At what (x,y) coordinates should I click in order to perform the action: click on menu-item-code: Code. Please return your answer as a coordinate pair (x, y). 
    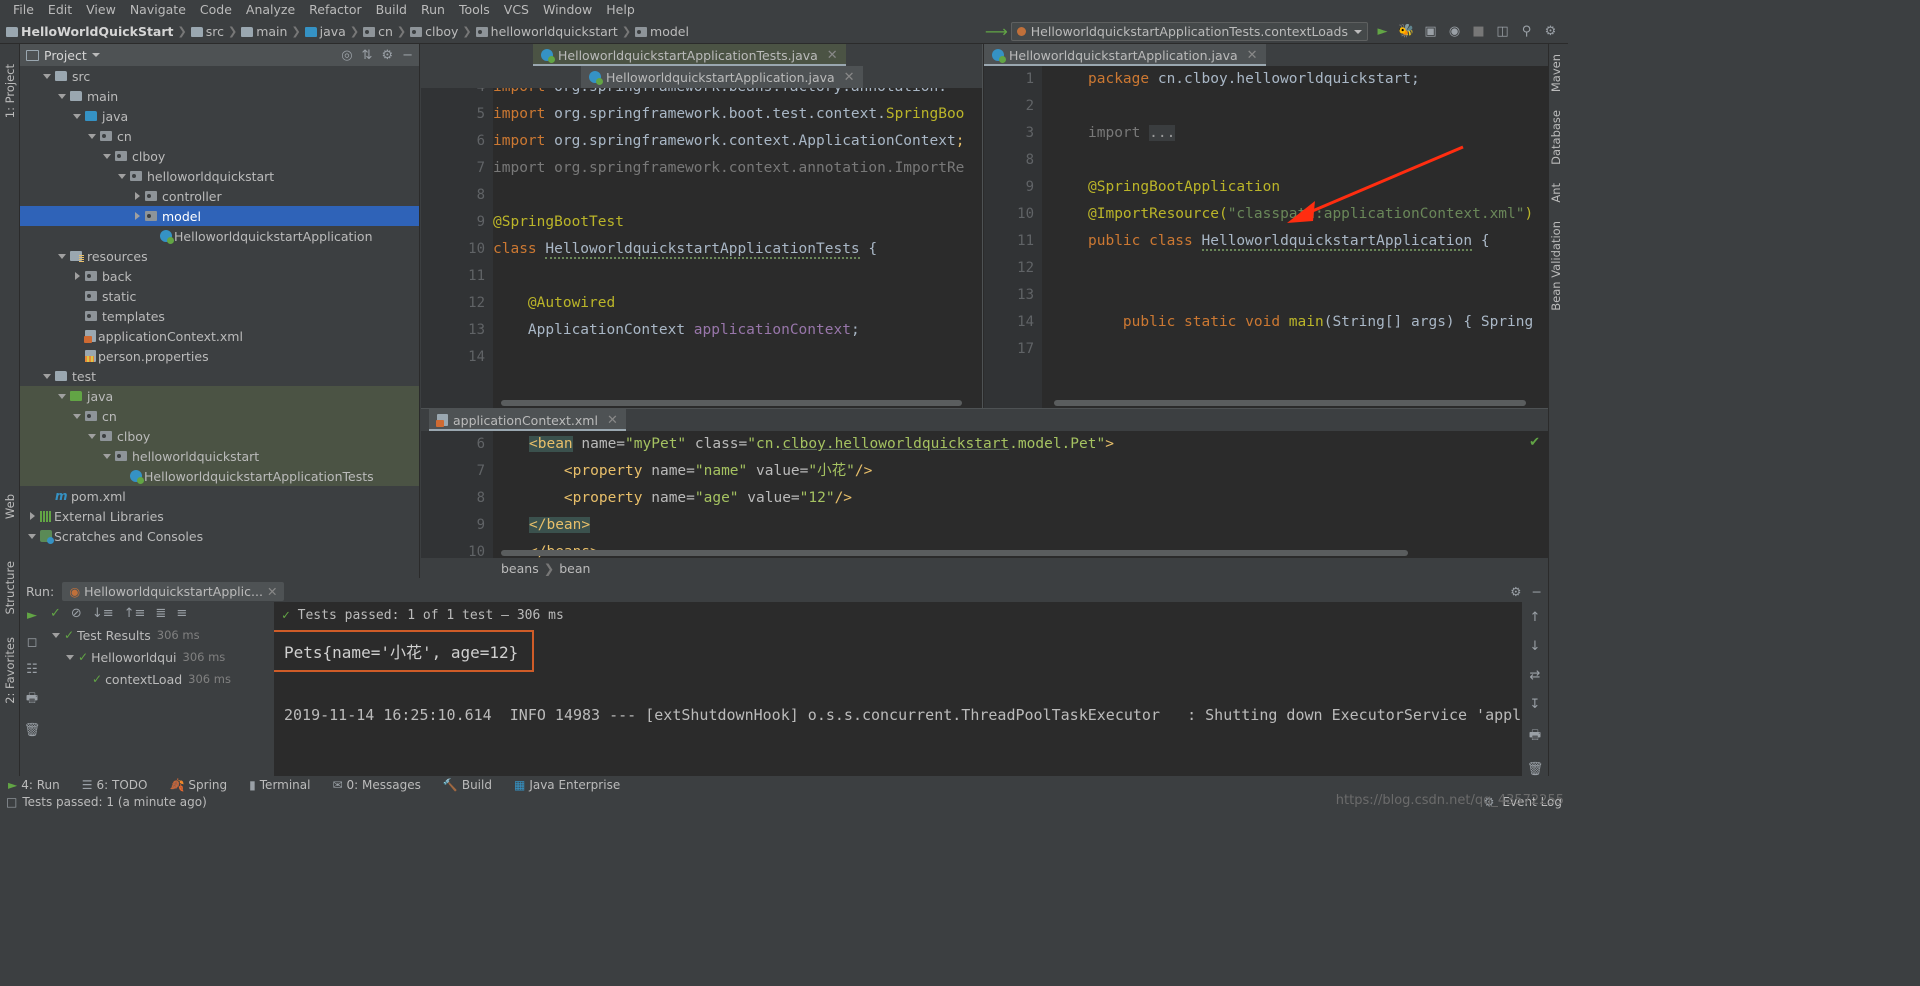
    Looking at the image, I should click on (216, 10).